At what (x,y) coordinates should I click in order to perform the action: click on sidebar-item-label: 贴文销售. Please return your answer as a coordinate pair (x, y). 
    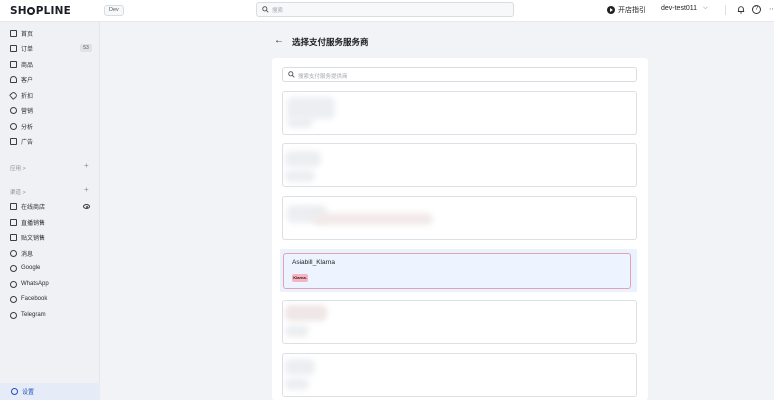
    Looking at the image, I should click on (33, 238).